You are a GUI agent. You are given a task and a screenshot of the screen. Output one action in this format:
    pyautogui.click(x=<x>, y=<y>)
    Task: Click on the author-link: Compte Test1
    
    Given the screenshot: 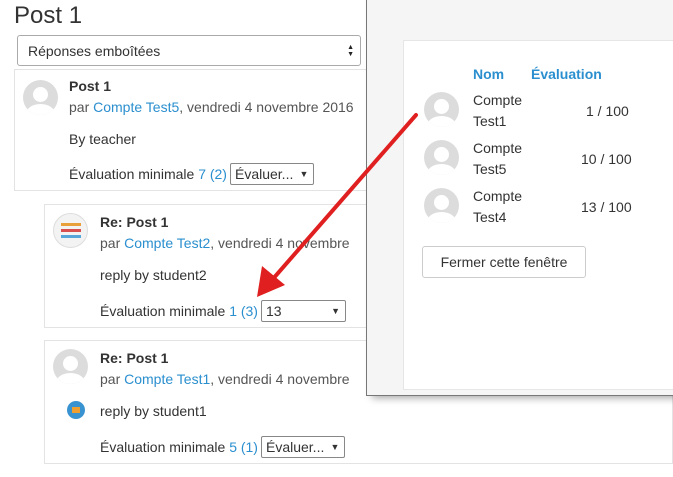 What is the action you would take?
    pyautogui.click(x=167, y=379)
    